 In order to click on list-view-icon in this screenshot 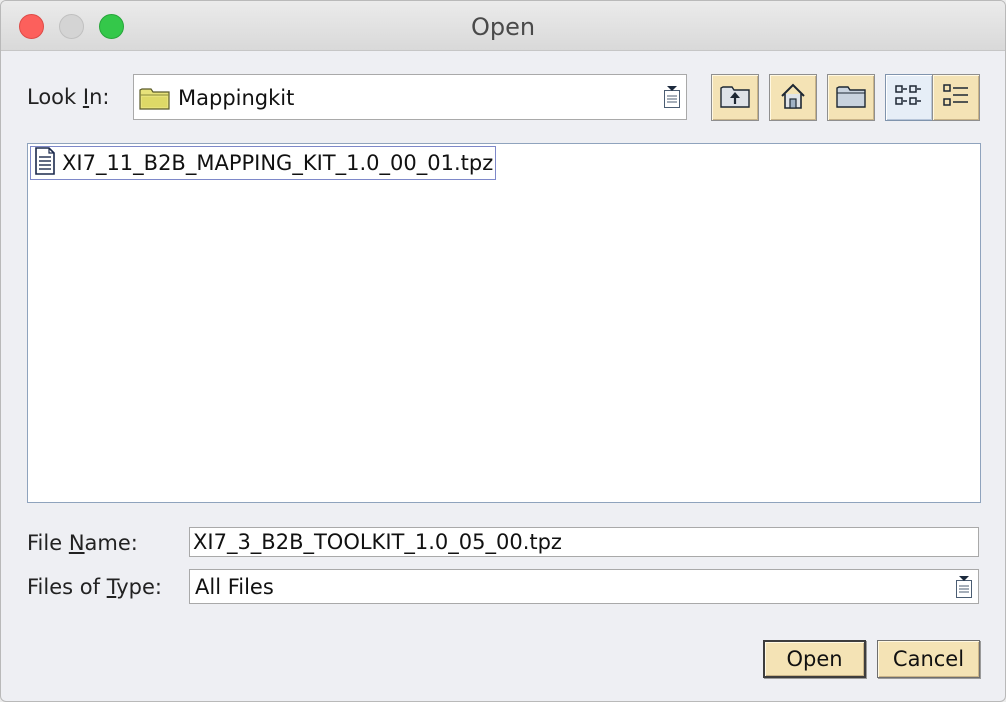, I will do `click(909, 98)`.